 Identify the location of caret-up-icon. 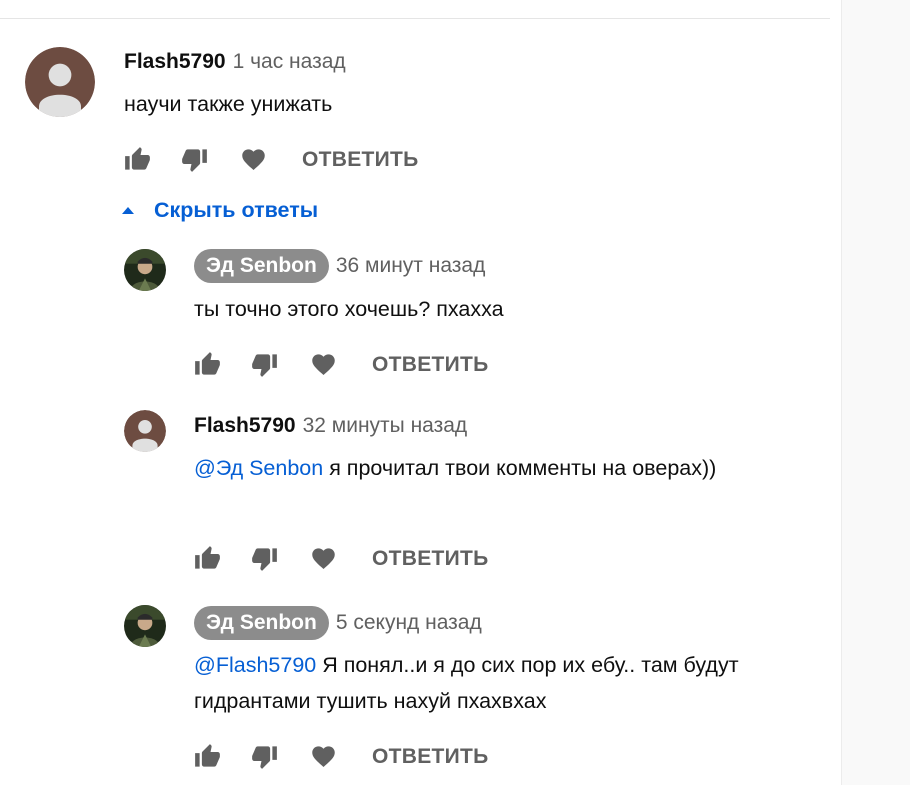
(128, 210).